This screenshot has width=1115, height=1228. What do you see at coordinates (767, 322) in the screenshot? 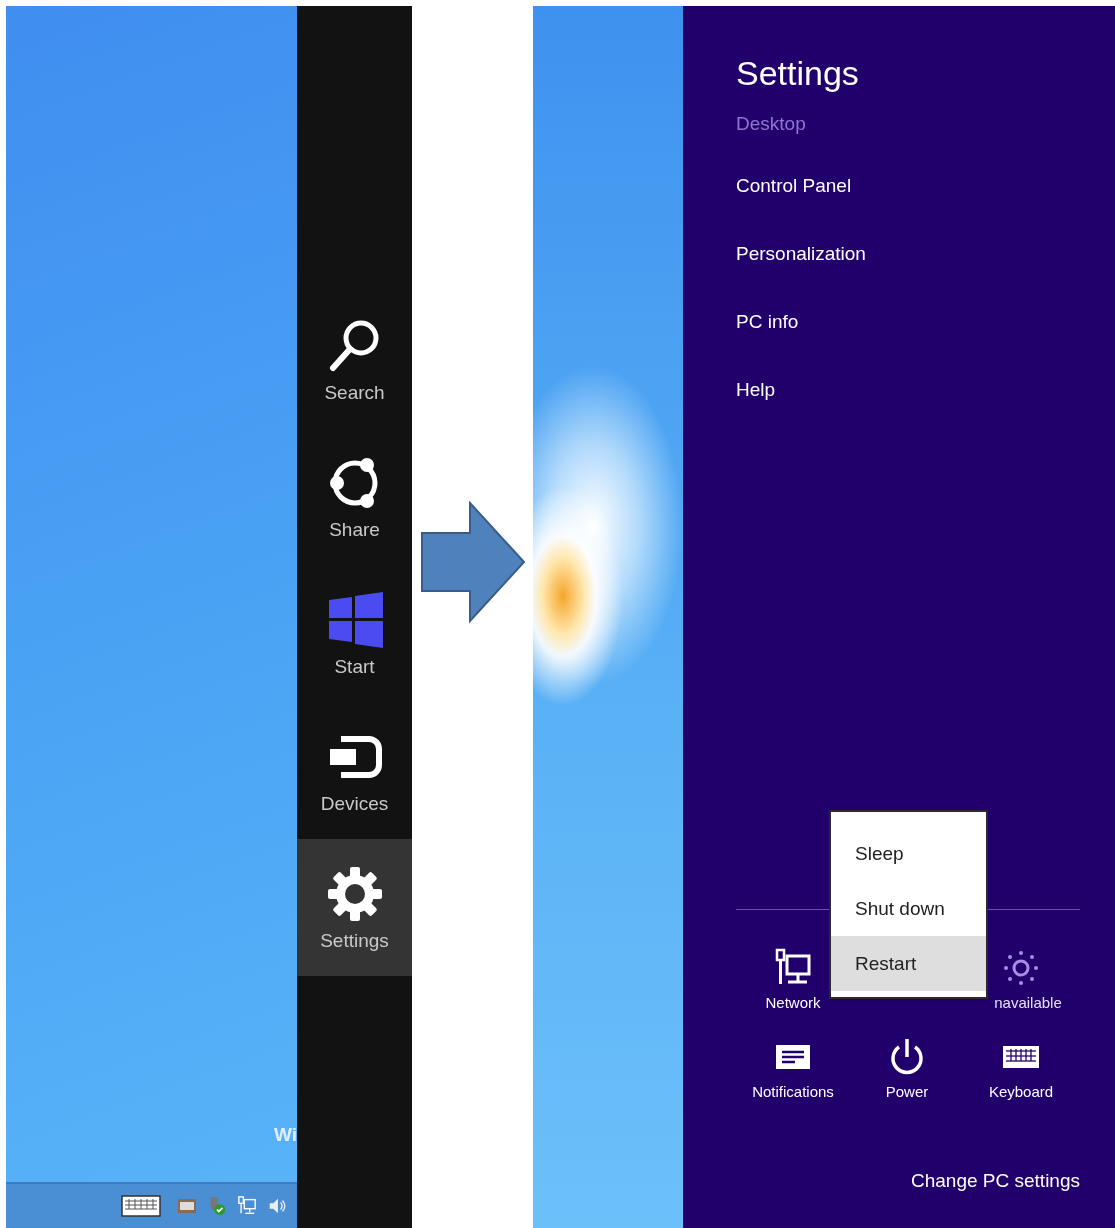
I see `settings-link: PC info` at bounding box center [767, 322].